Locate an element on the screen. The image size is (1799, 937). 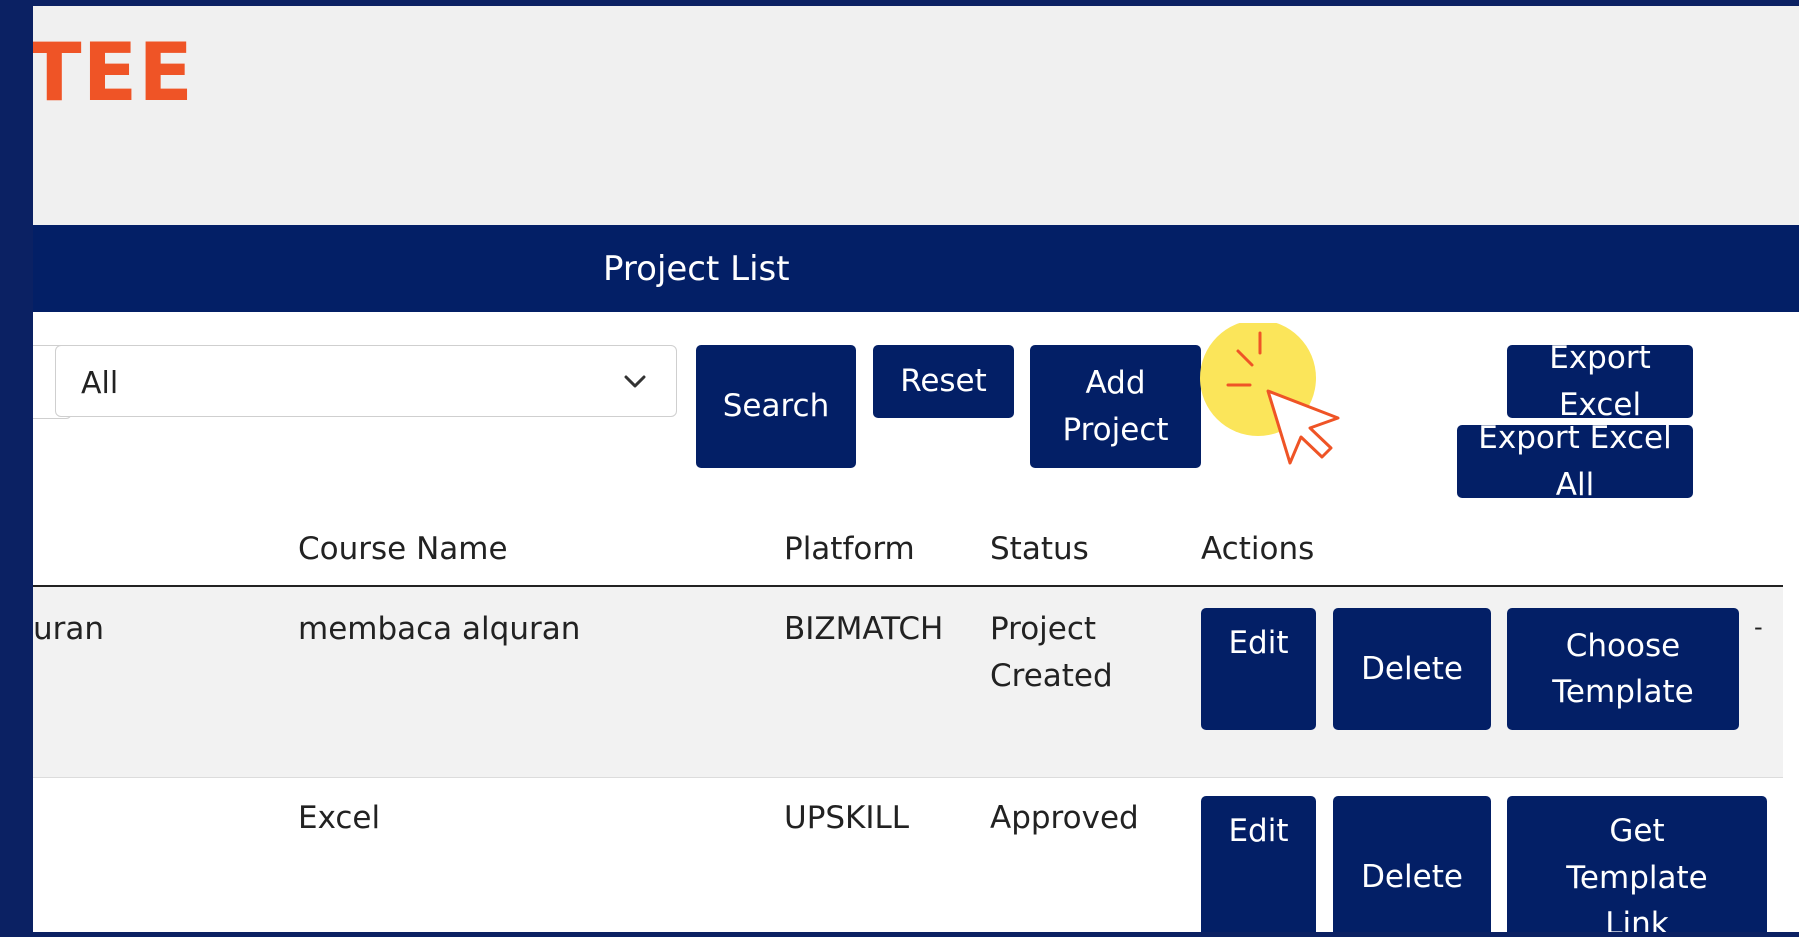
search-button: Search is located at coordinates (776, 406).